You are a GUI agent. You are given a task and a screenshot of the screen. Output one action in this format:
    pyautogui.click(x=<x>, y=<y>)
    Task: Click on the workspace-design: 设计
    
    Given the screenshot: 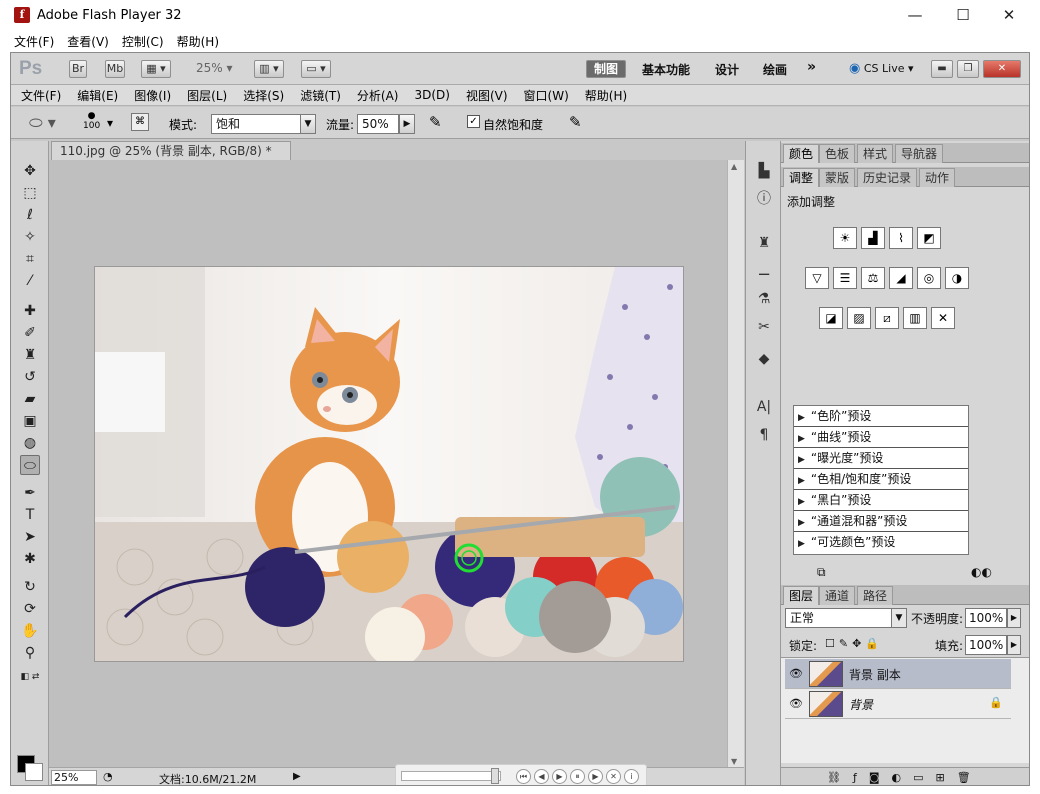 What is the action you would take?
    pyautogui.click(x=727, y=69)
    